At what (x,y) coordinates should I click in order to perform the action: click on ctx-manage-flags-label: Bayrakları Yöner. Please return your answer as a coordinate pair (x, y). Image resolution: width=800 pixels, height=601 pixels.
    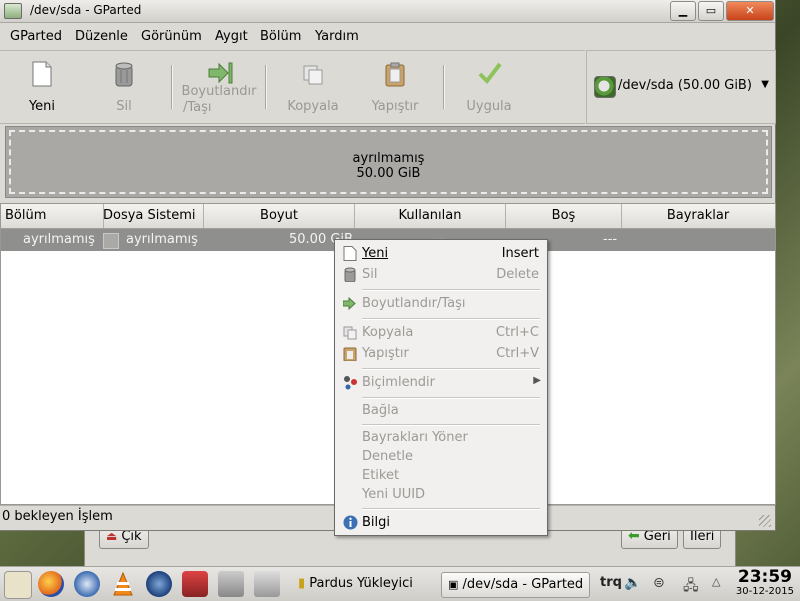
    Looking at the image, I should click on (415, 437).